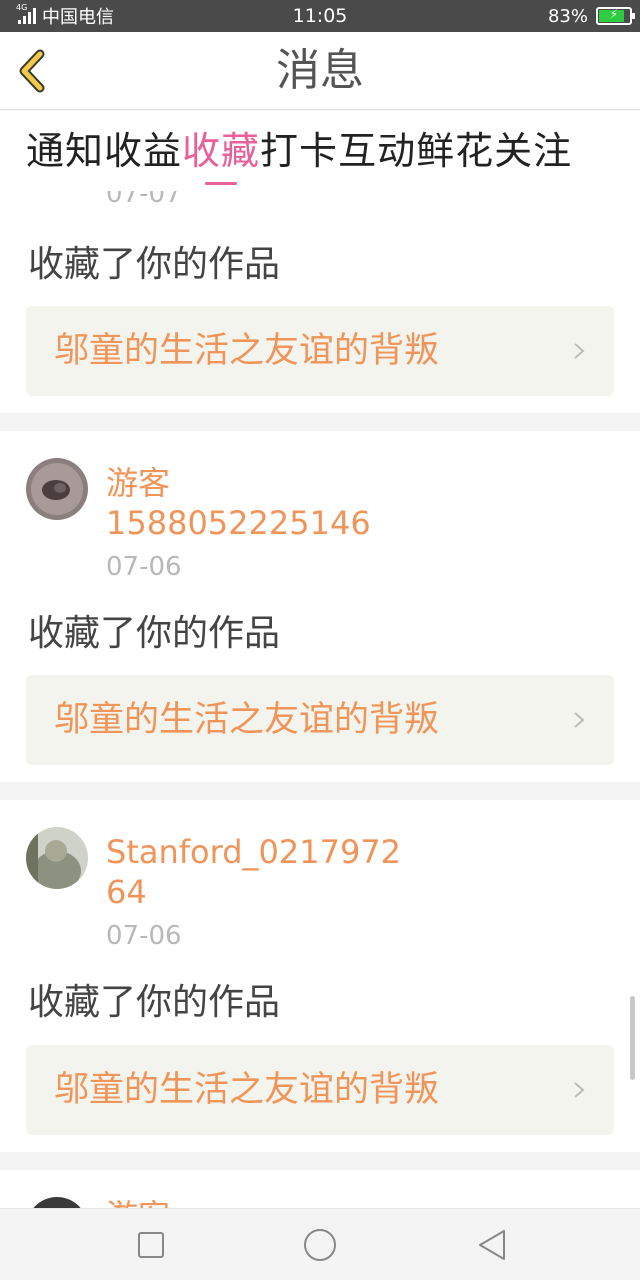 The width and height of the screenshot is (640, 1280). Describe the element at coordinates (151, 1245) in the screenshot. I see `square-icon` at that location.